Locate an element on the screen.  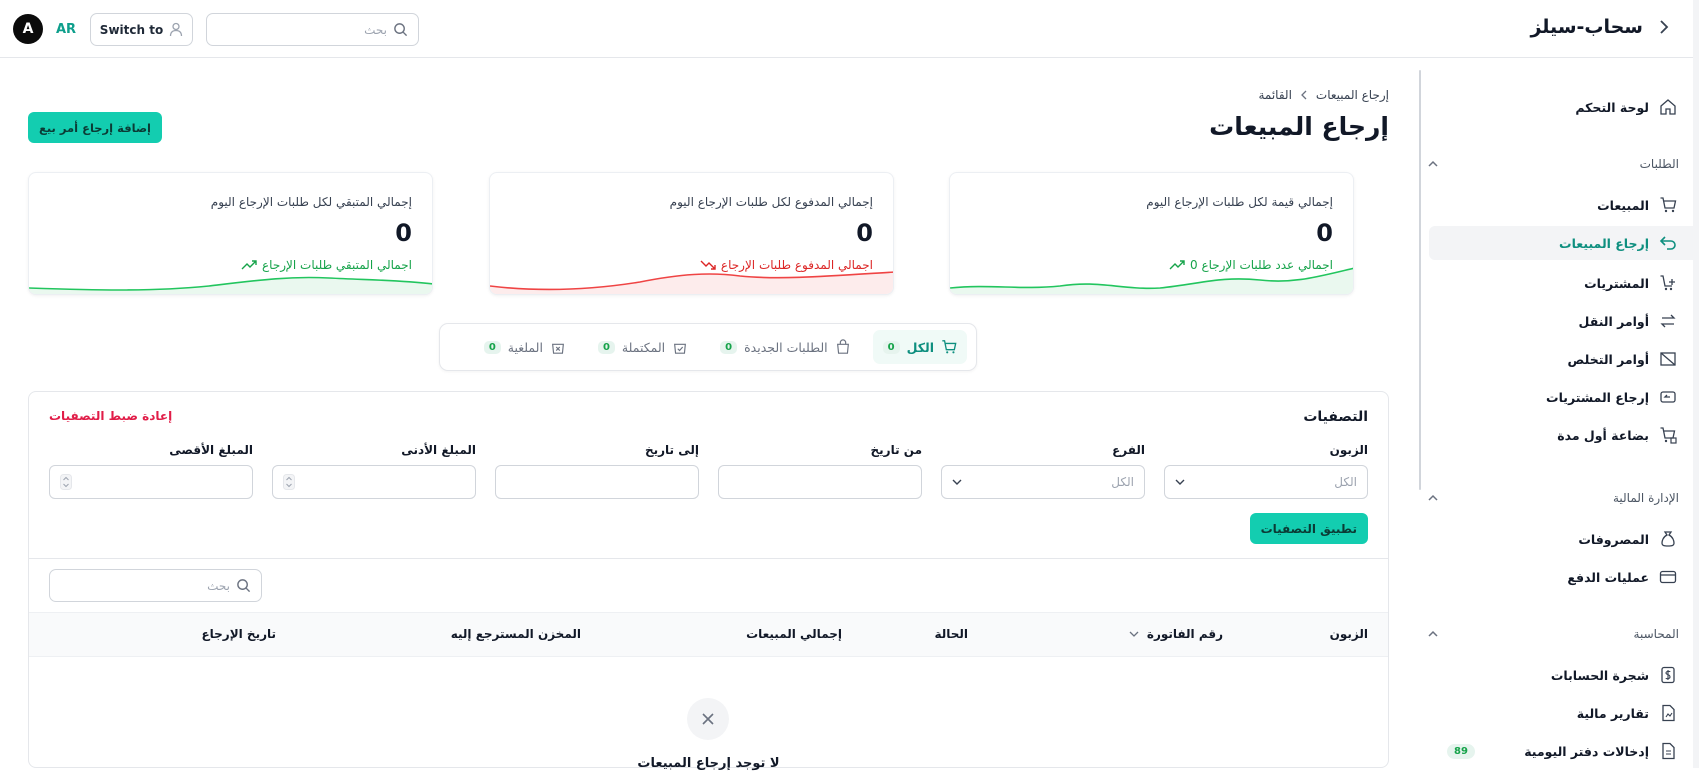
sidebar-item-transfer-orders: أوامر النقل is located at coordinates (1554, 321).